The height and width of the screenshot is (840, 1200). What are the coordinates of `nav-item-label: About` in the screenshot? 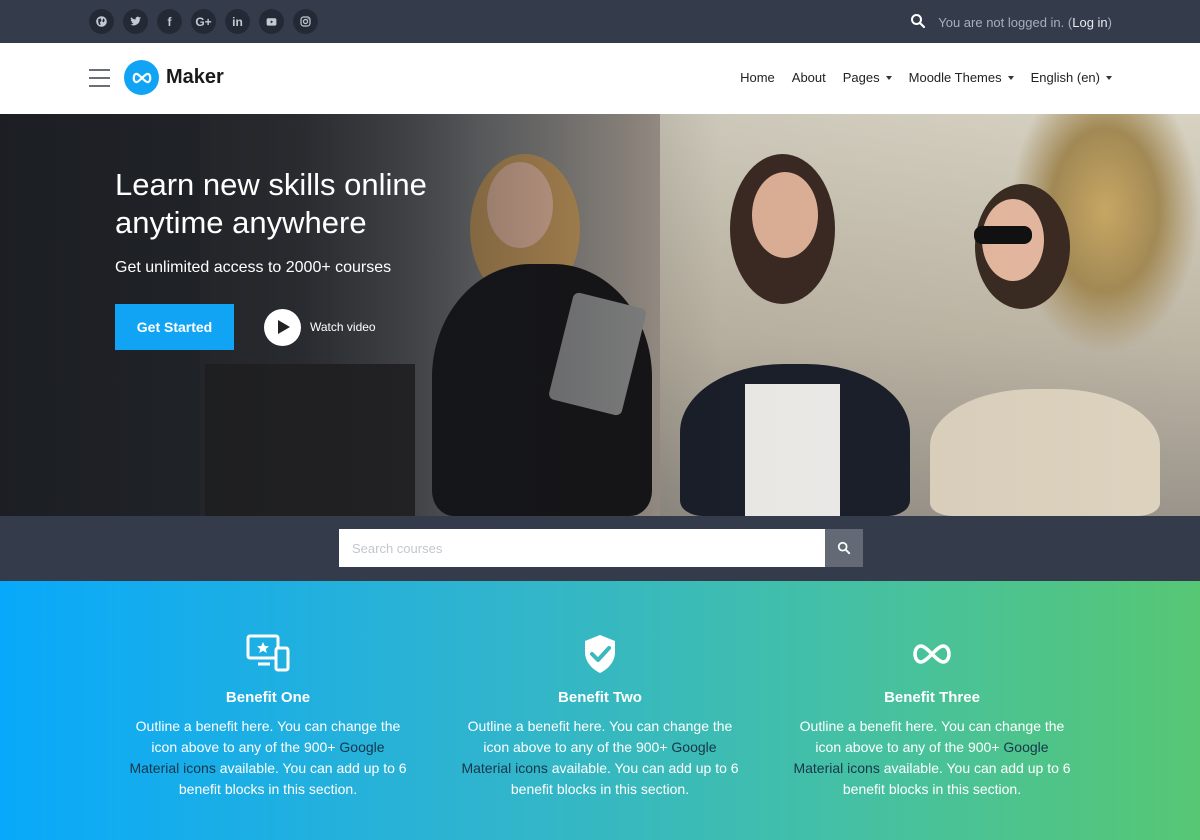 It's located at (808, 77).